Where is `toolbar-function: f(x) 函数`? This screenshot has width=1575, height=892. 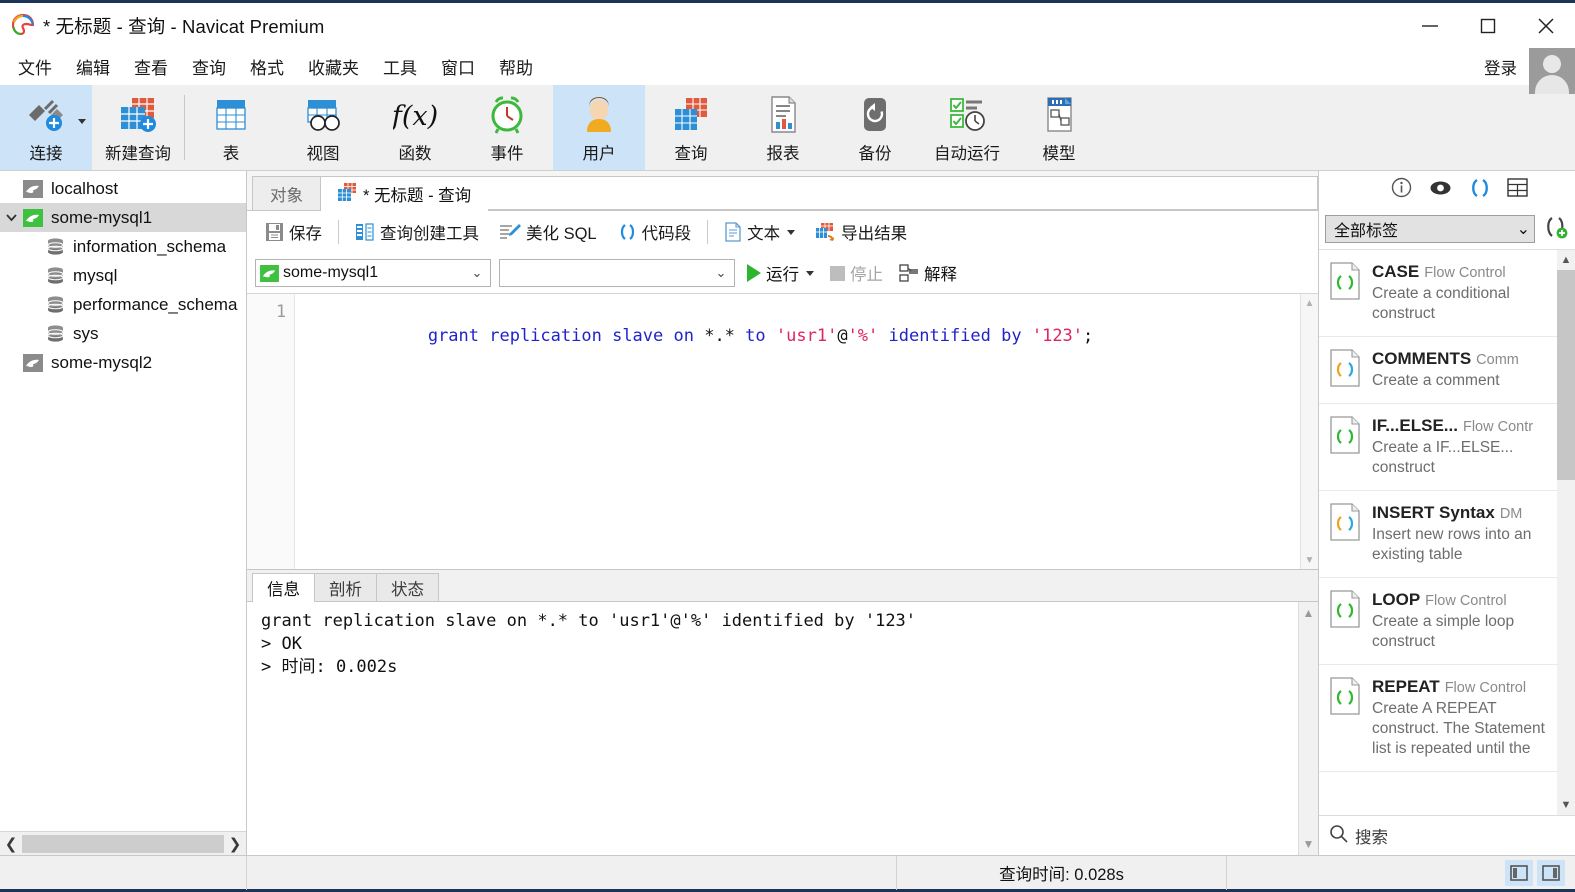 toolbar-function: f(x) 函数 is located at coordinates (415, 127).